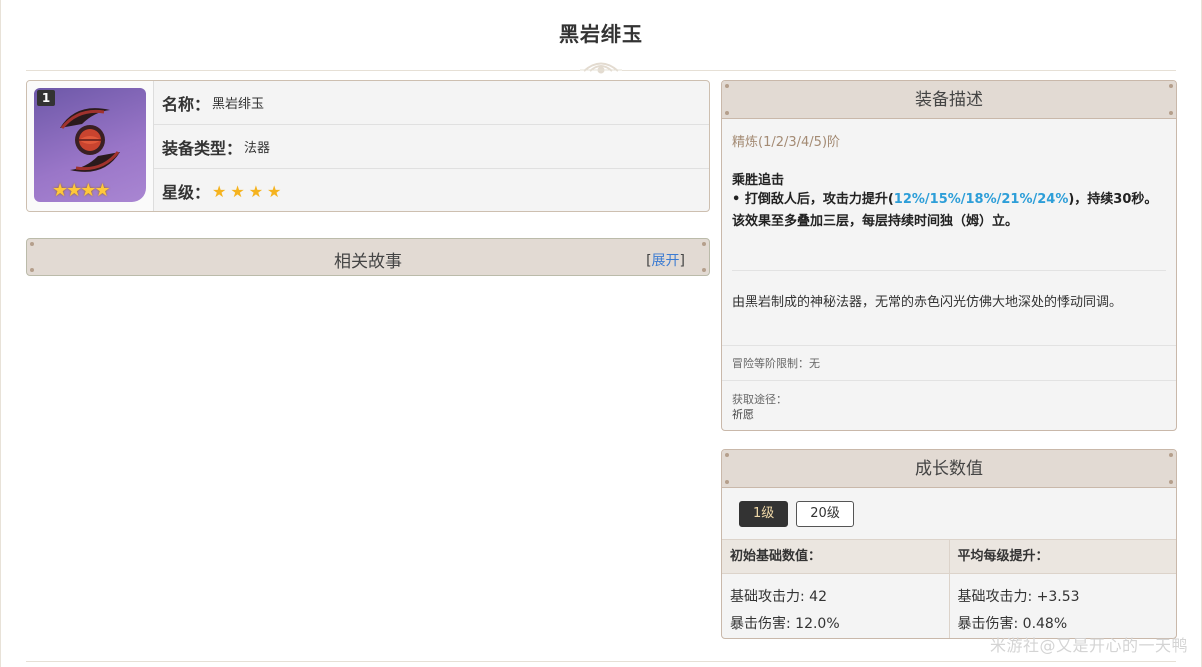 The width and height of the screenshot is (1202, 667). Describe the element at coordinates (778, 597) in the screenshot. I see `base-atk: 基础攻击力: 42` at that location.